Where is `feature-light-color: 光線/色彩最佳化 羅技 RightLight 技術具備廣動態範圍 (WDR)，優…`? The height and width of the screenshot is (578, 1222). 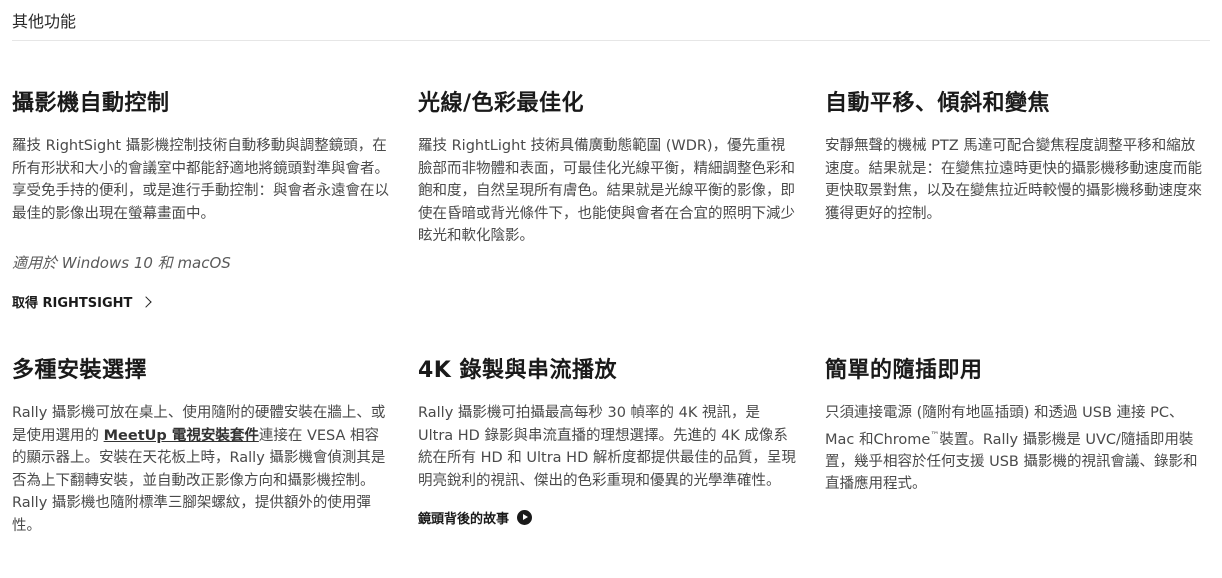
feature-light-color: 光線/色彩最佳化 羅技 RightLight 技術具備廣動態範圍 (WDR)，優… is located at coordinates (608, 169).